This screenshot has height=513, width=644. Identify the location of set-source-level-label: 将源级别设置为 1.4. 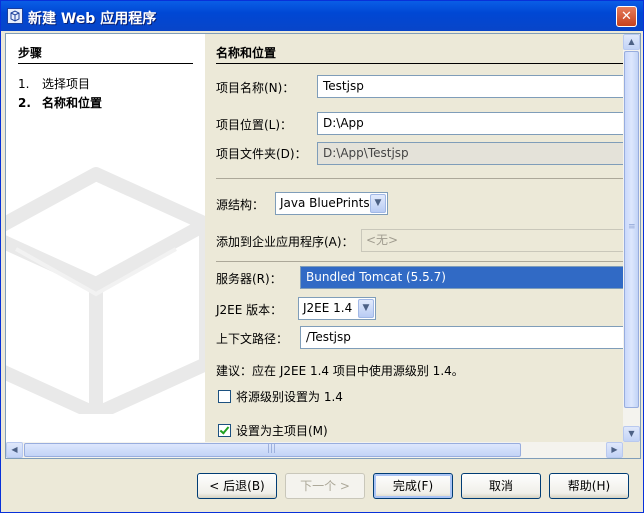
(289, 397).